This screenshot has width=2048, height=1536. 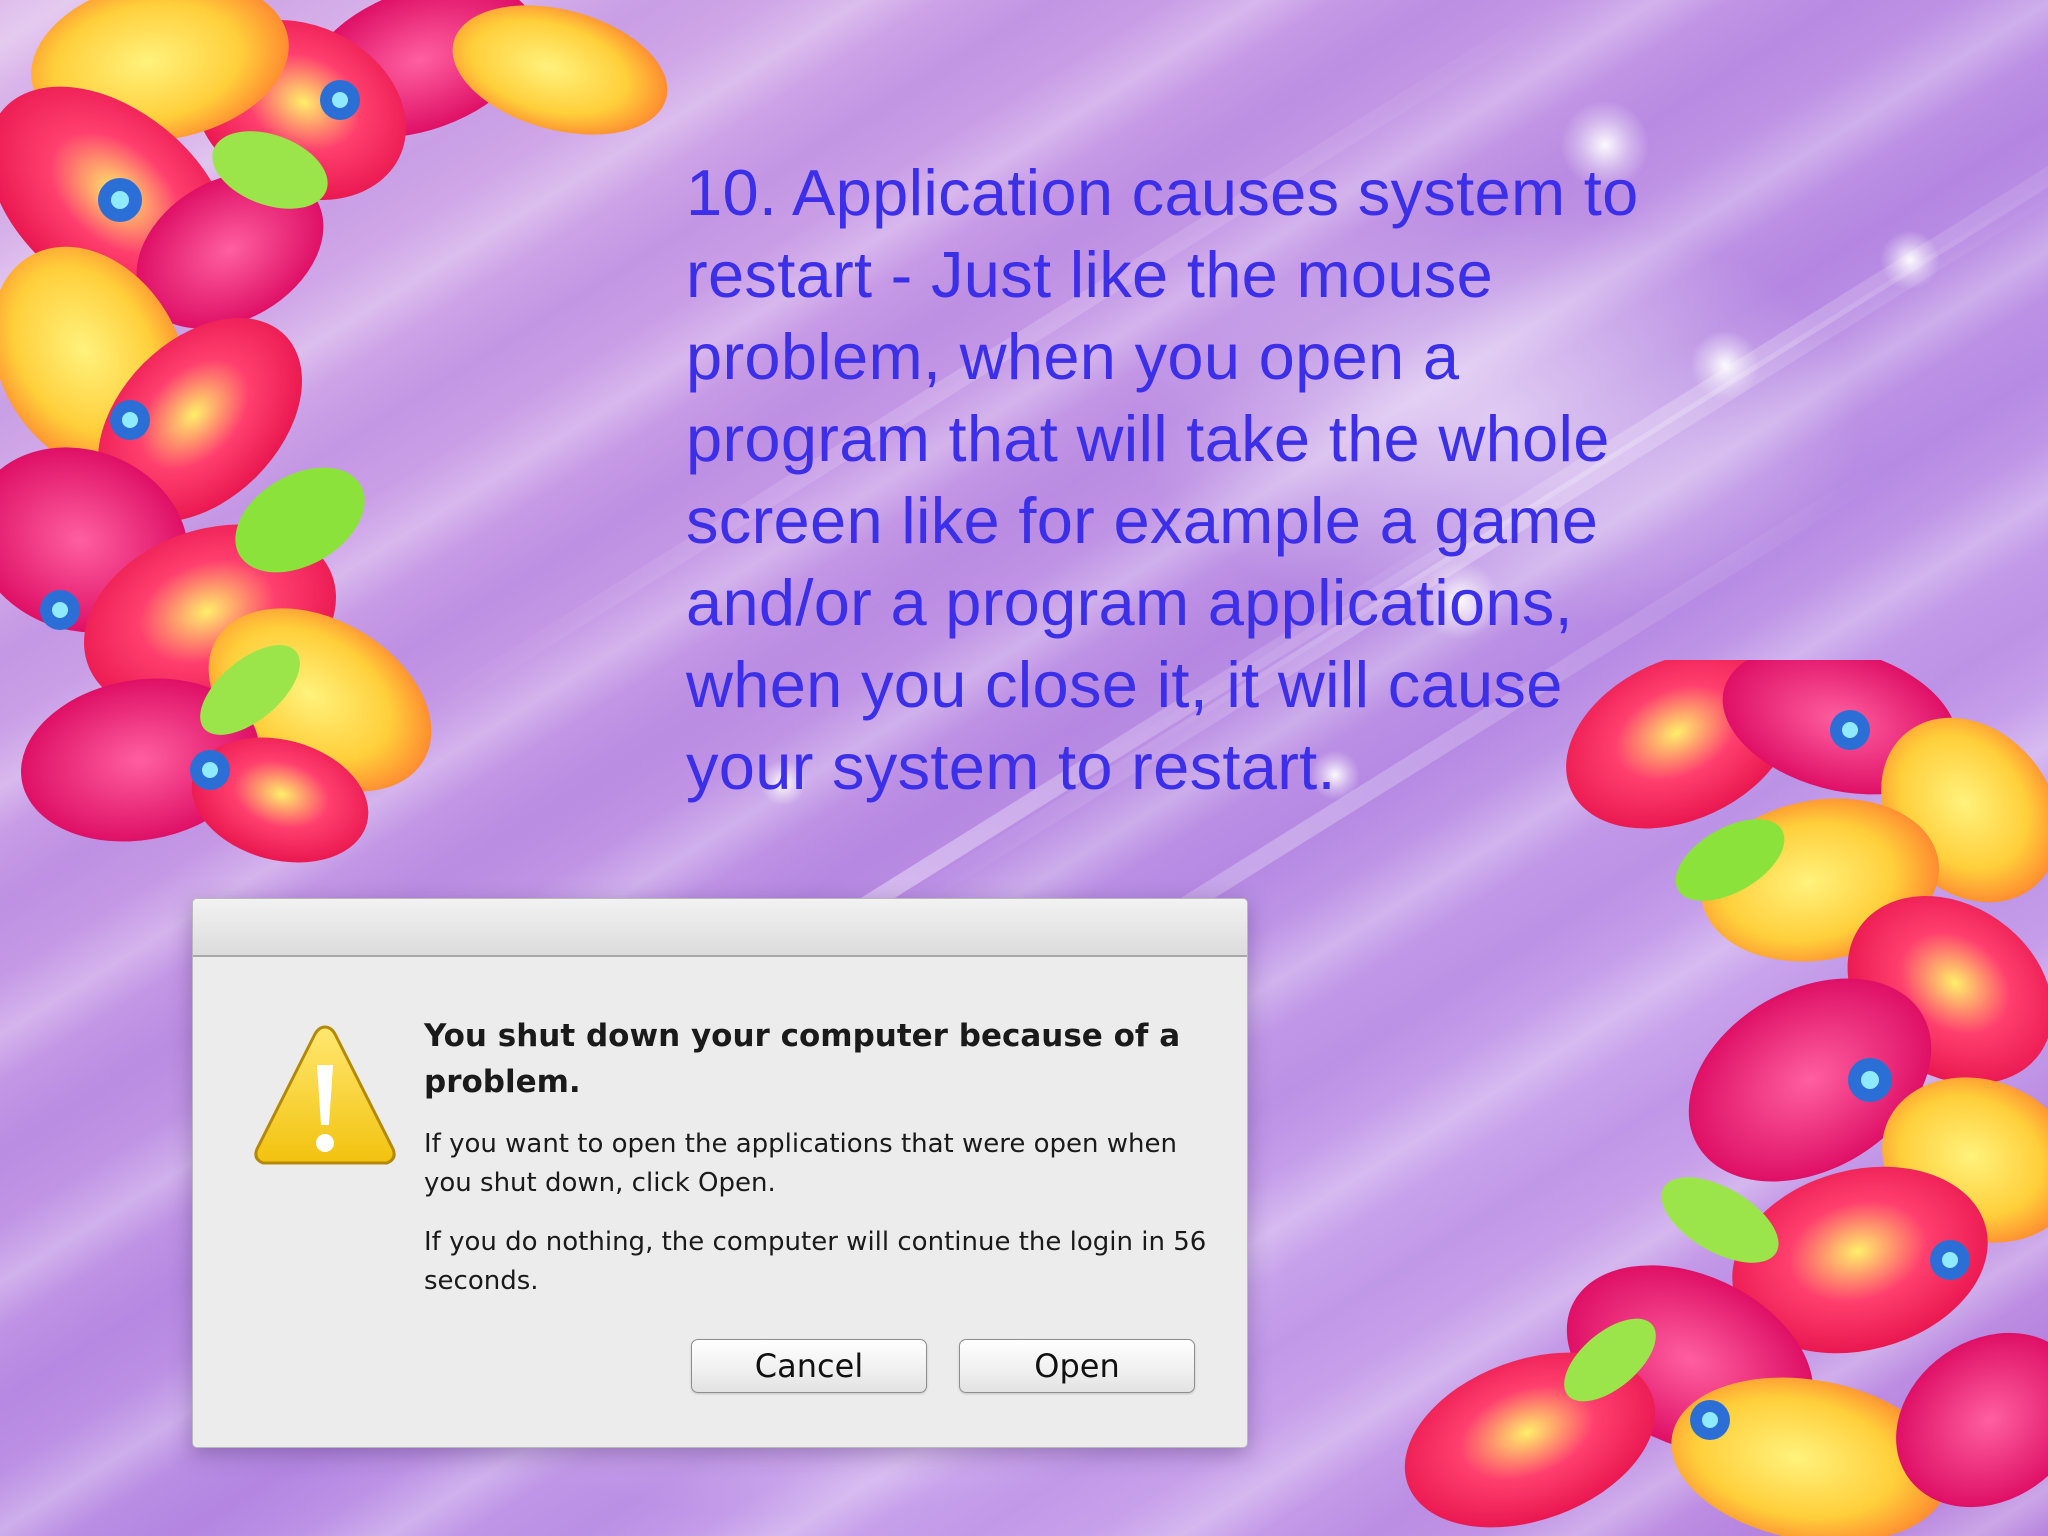 What do you see at coordinates (1077, 1366) in the screenshot?
I see `open-button: Open` at bounding box center [1077, 1366].